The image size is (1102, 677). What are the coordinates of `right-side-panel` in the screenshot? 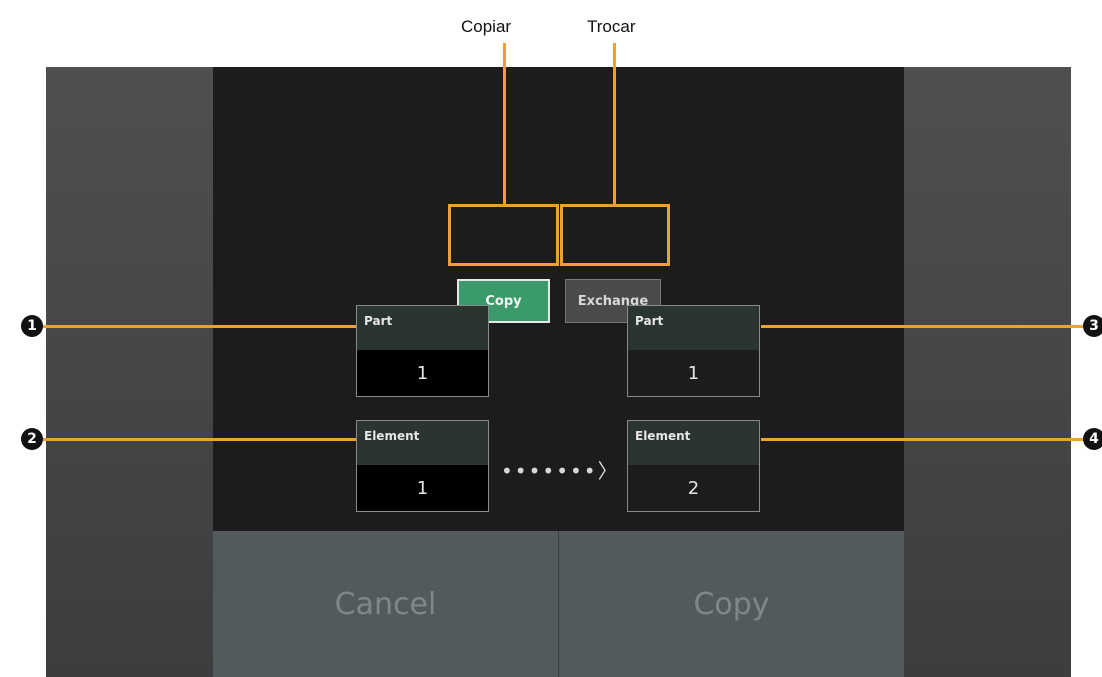 It's located at (987, 372).